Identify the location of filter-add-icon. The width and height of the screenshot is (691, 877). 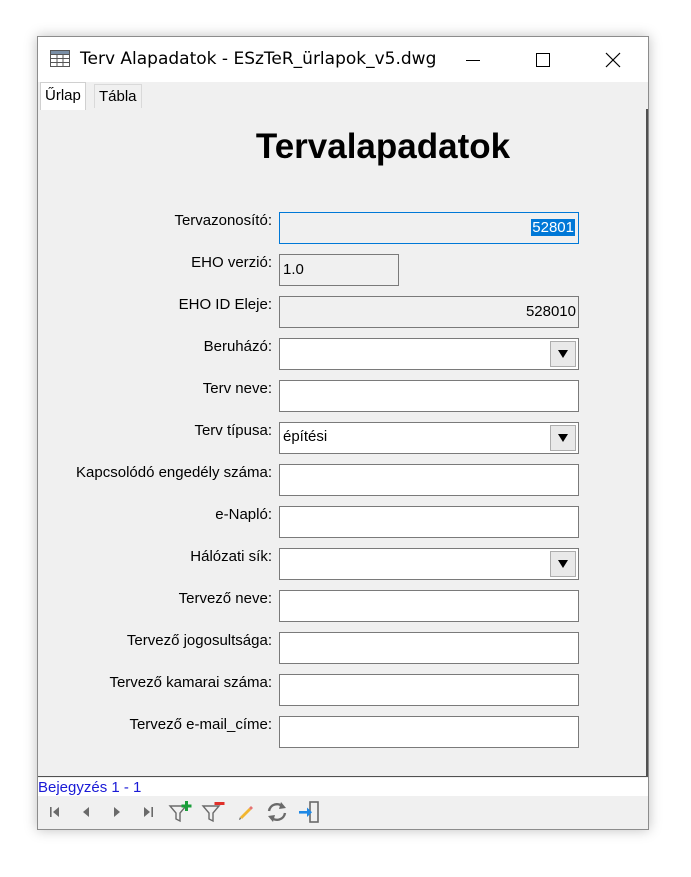
(180, 812).